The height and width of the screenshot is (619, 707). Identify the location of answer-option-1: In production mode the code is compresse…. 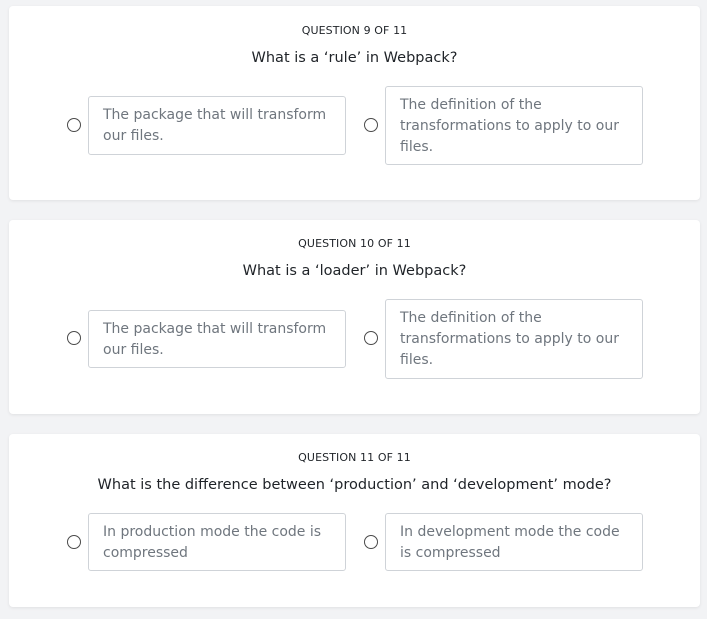
(217, 542).